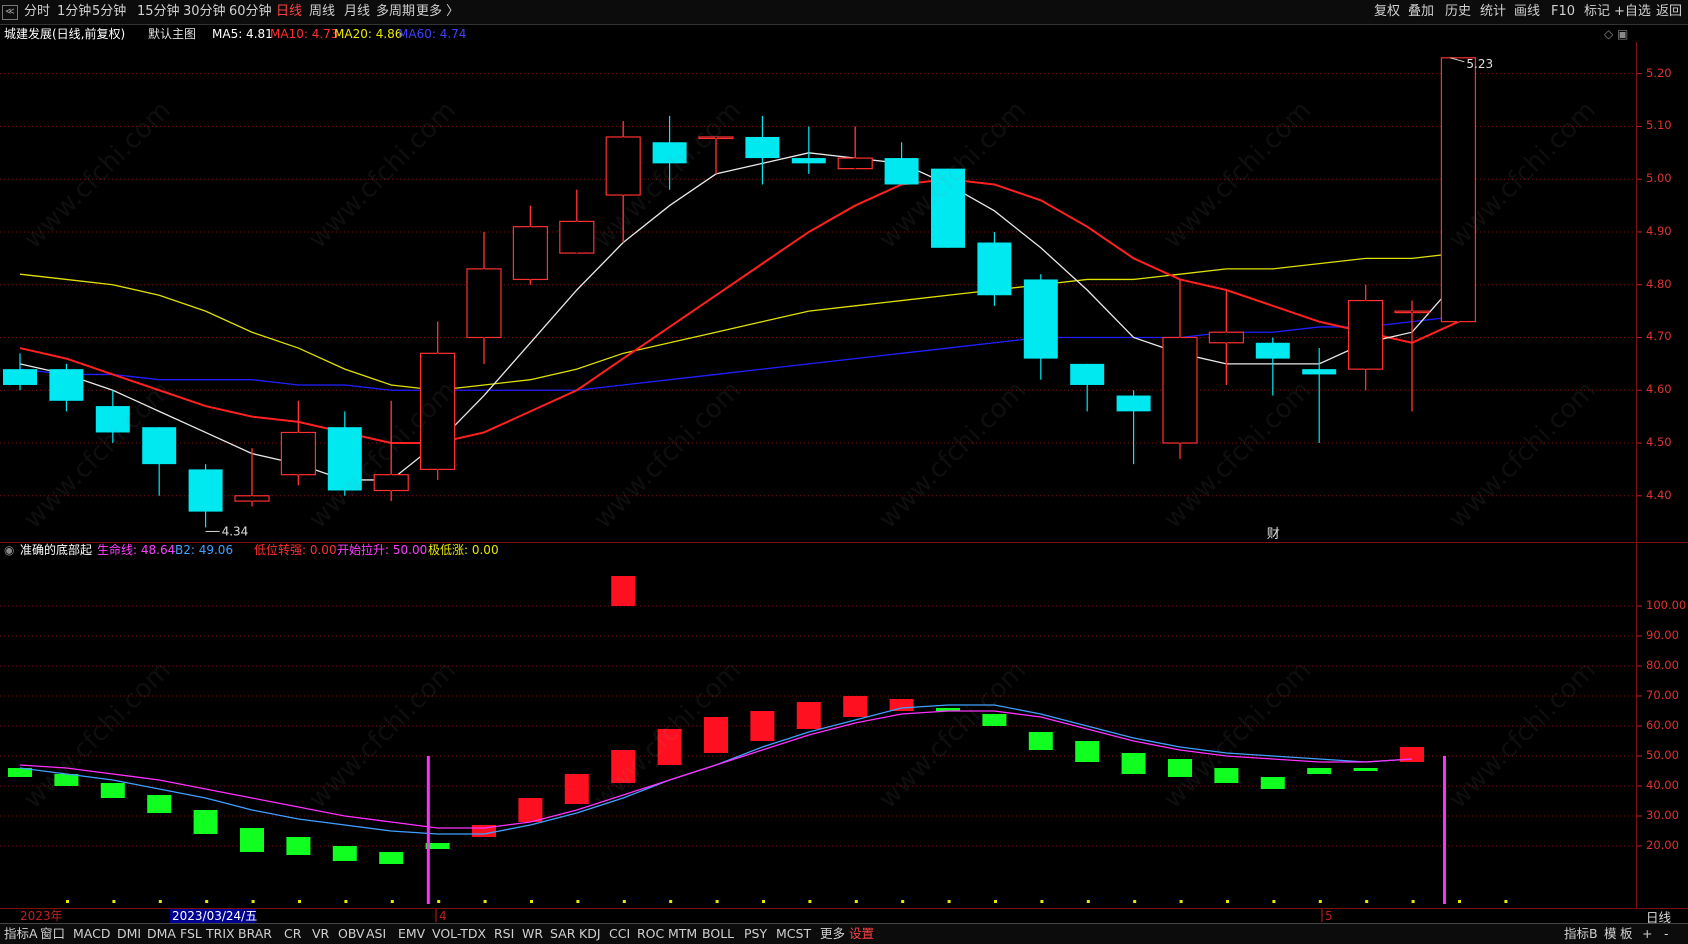  I want to click on indicator-tab-11: ASI, so click(376, 934).